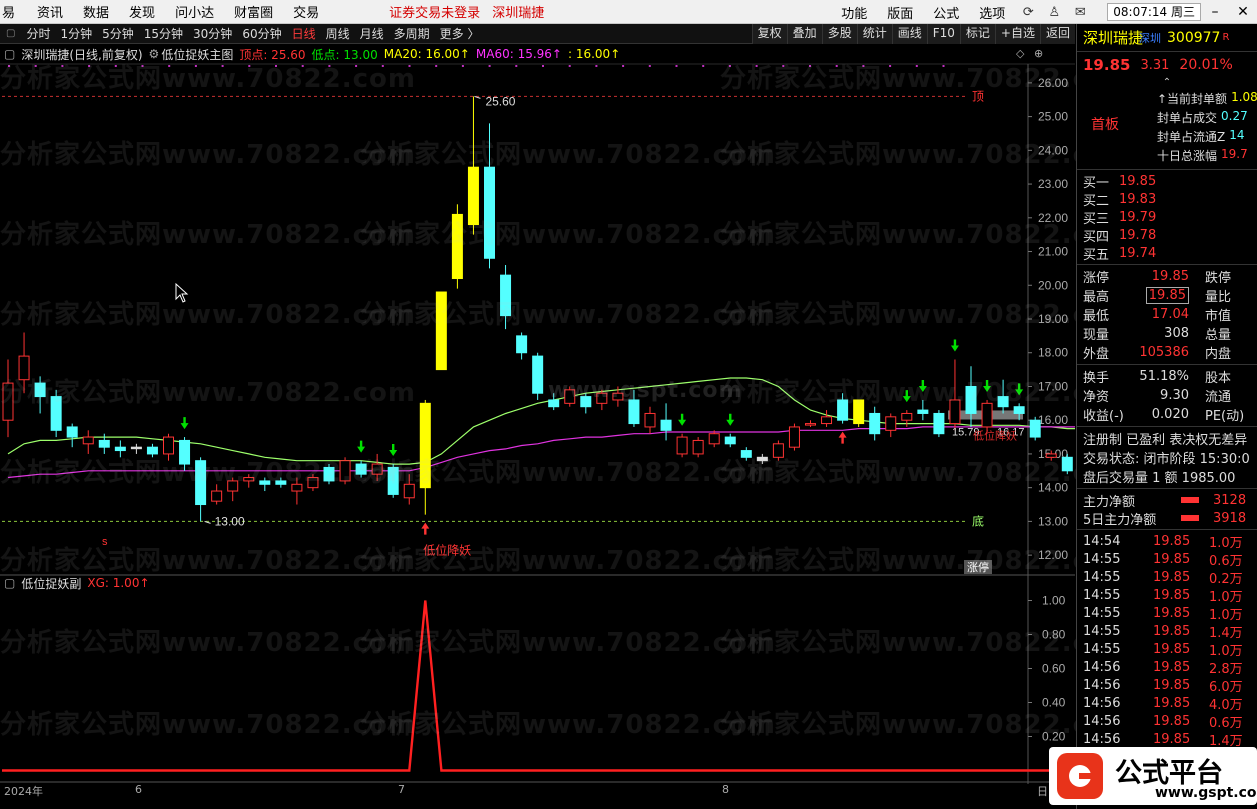 The image size is (1257, 809). Describe the element at coordinates (1017, 34) in the screenshot. I see `tool-add-watchlist: +自选` at that location.